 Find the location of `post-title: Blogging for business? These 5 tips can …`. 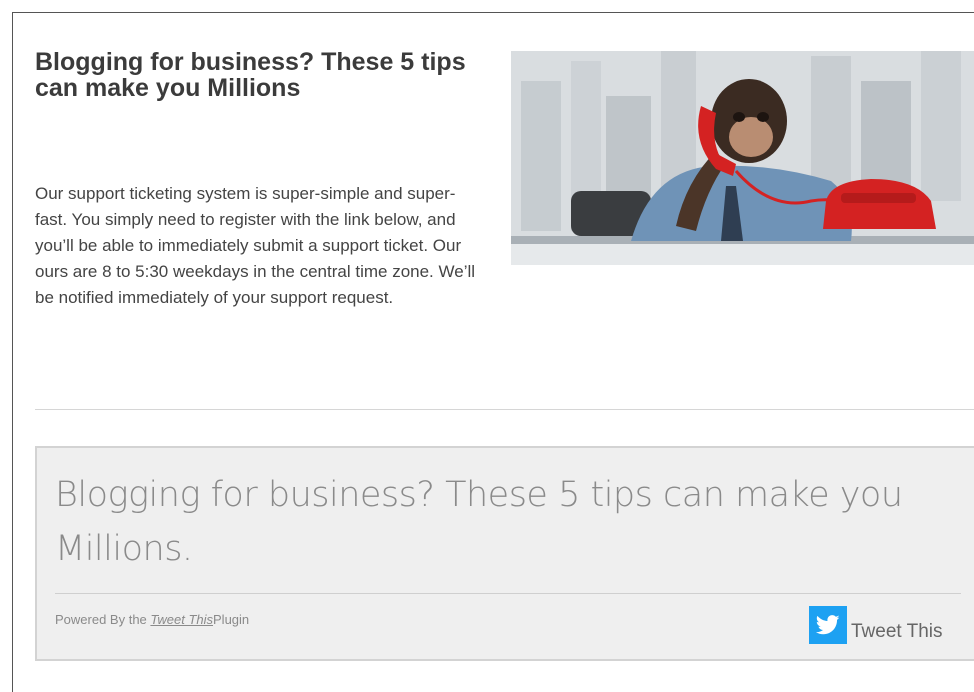

post-title: Blogging for business? These 5 tips can … is located at coordinates (250, 75).